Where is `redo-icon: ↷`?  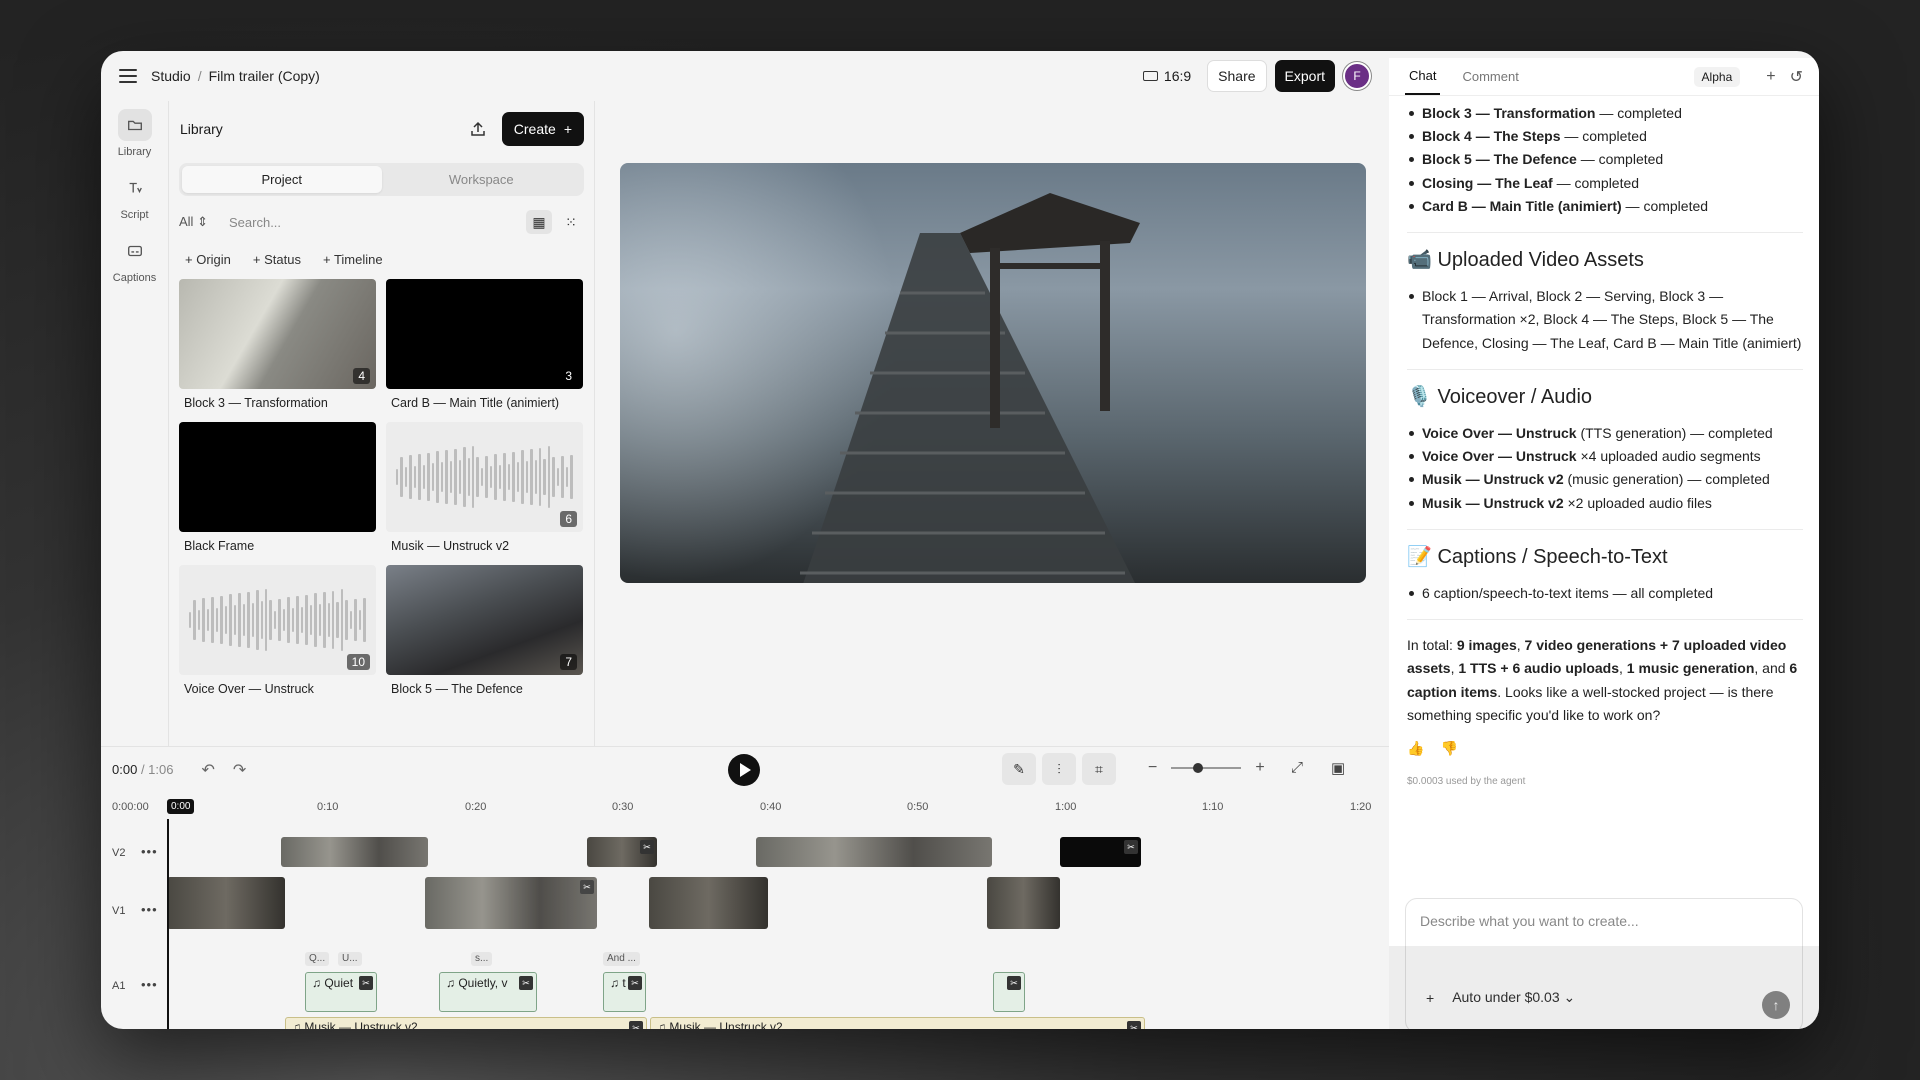
redo-icon: ↷ is located at coordinates (239, 770).